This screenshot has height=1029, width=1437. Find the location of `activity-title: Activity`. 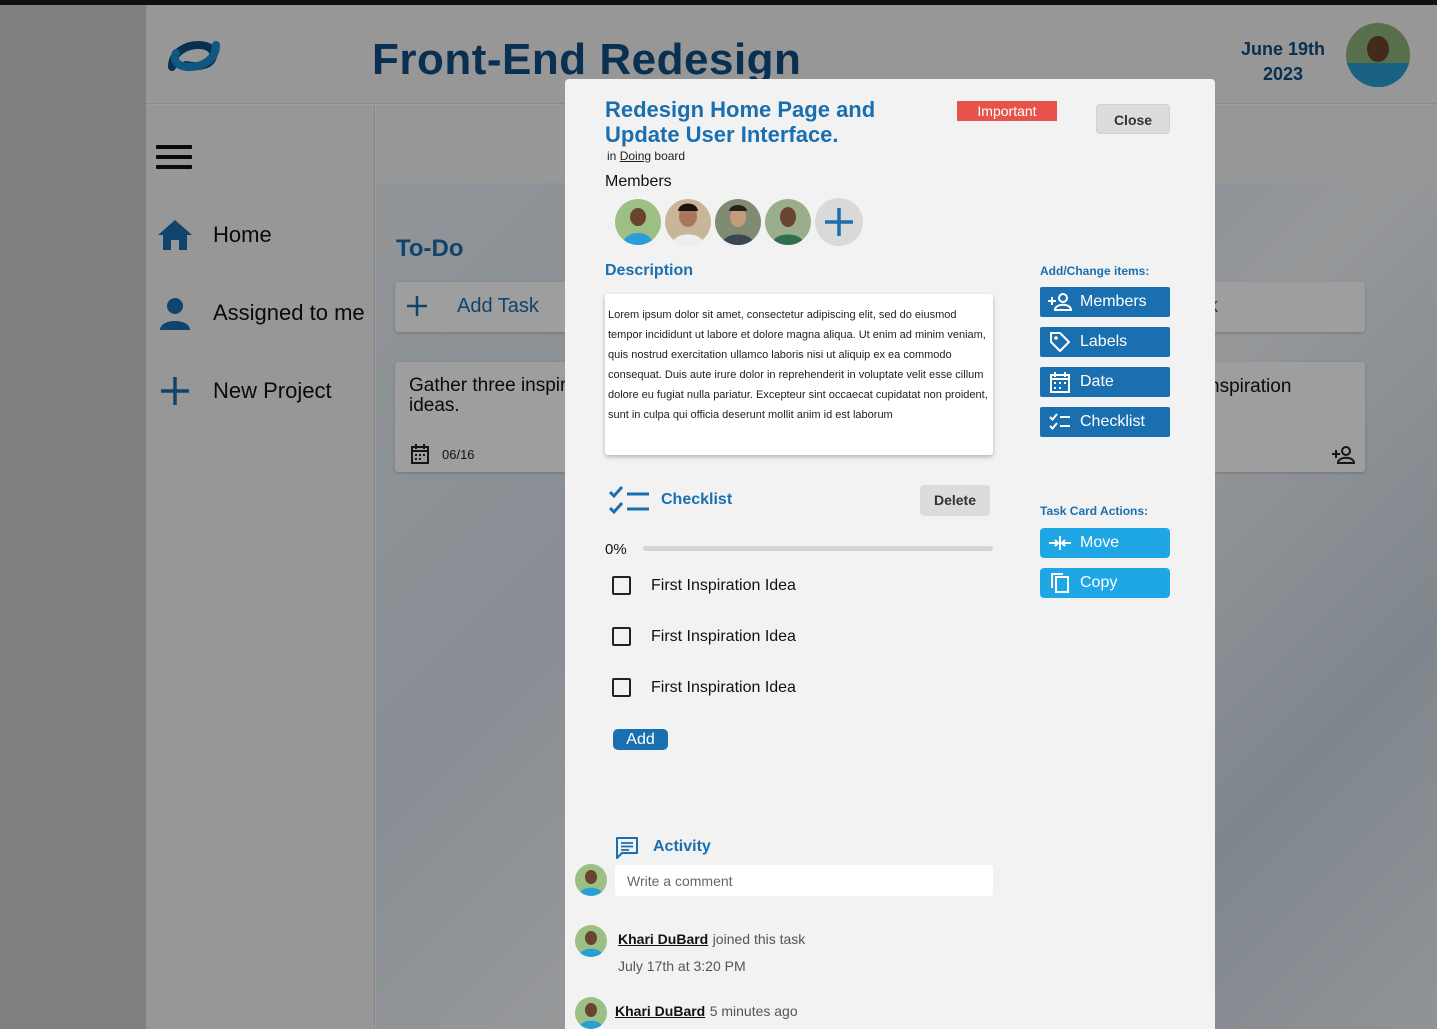

activity-title: Activity is located at coordinates (682, 846).